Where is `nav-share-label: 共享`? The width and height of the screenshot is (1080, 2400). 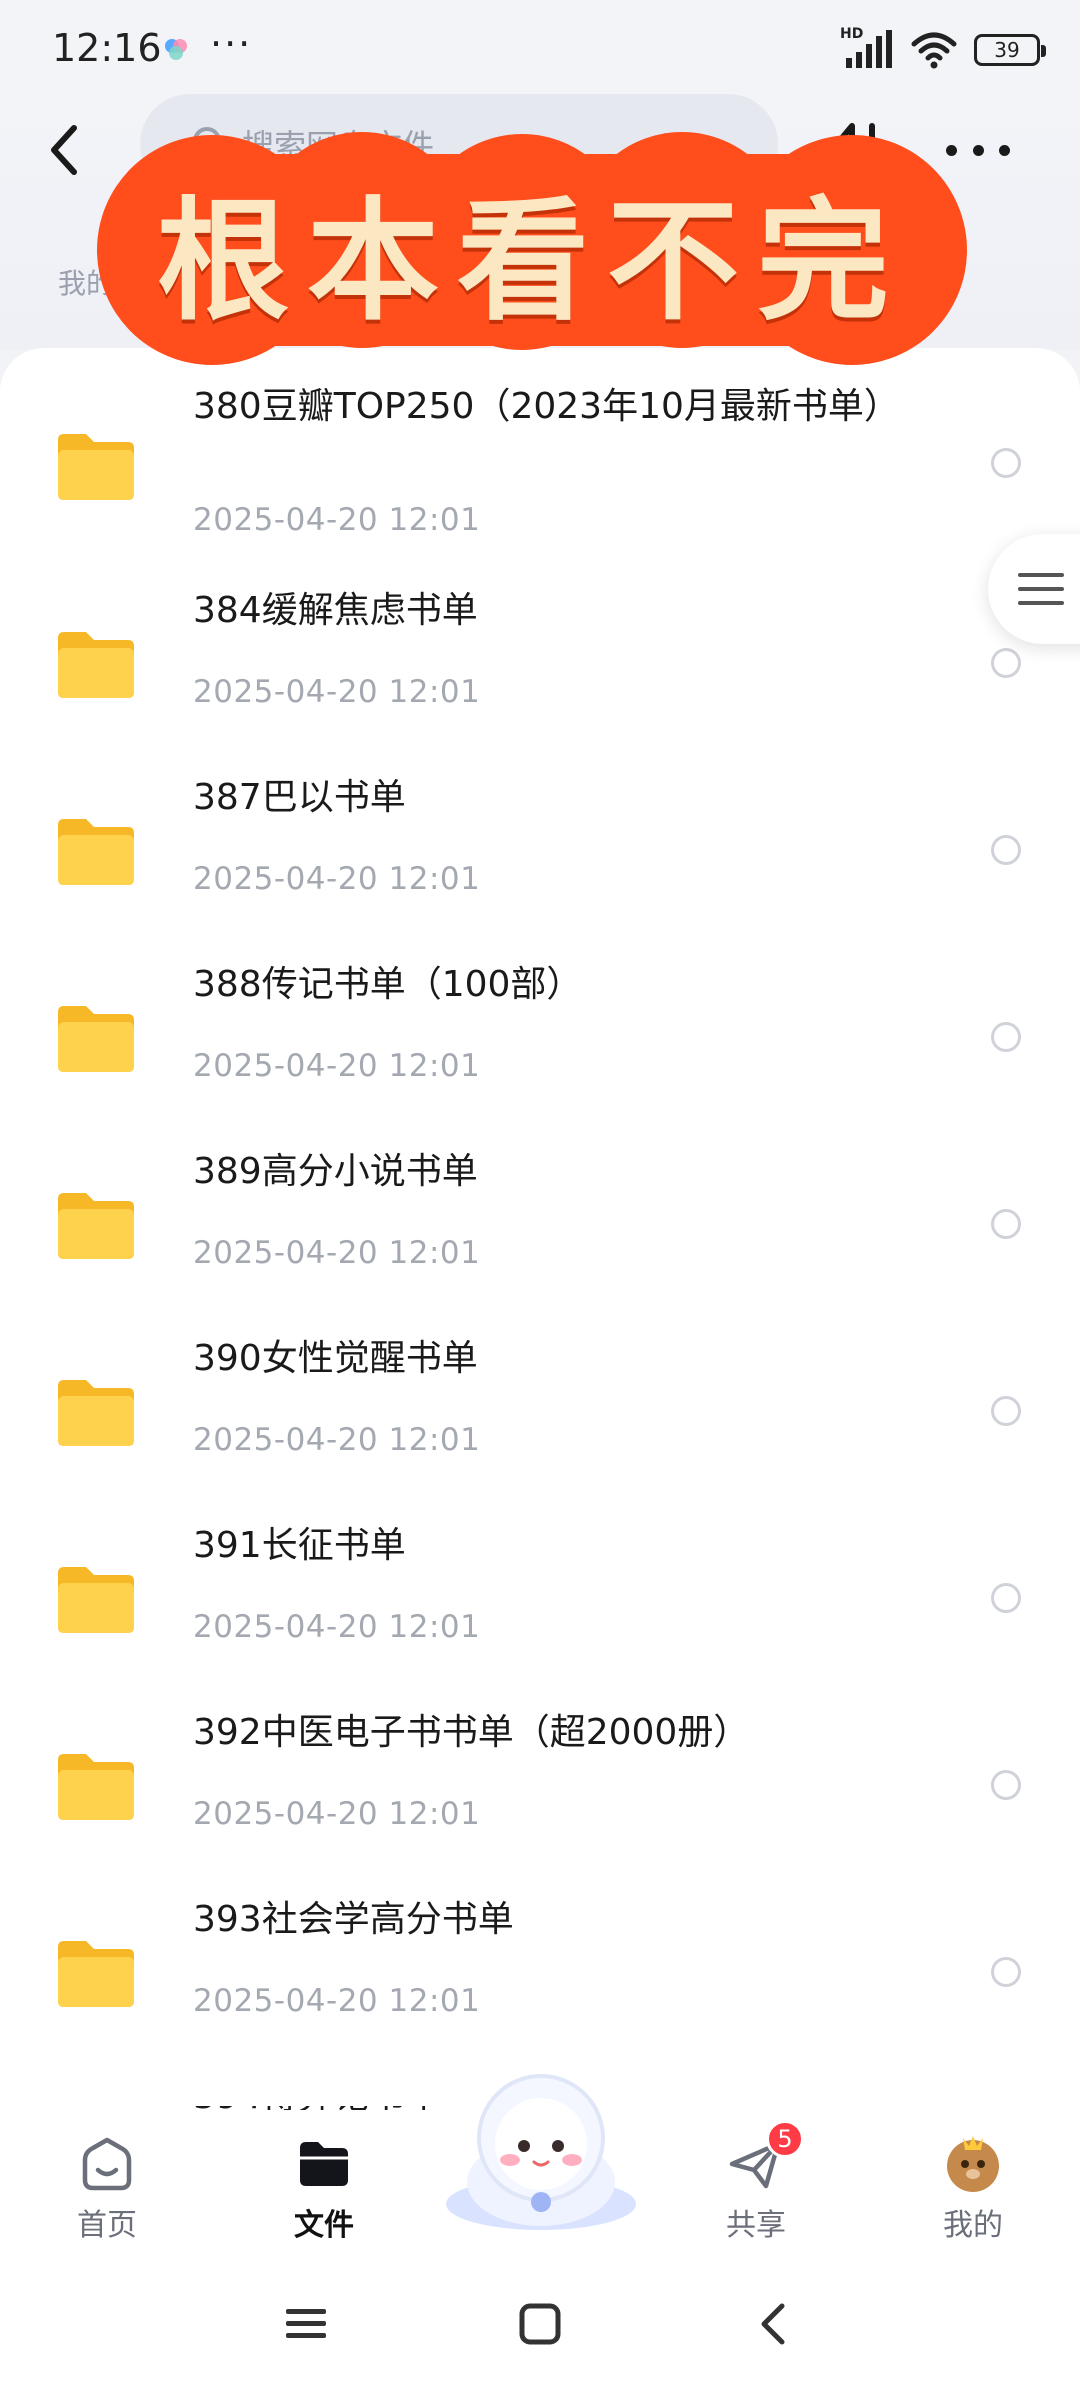 nav-share-label: 共享 is located at coordinates (756, 2225).